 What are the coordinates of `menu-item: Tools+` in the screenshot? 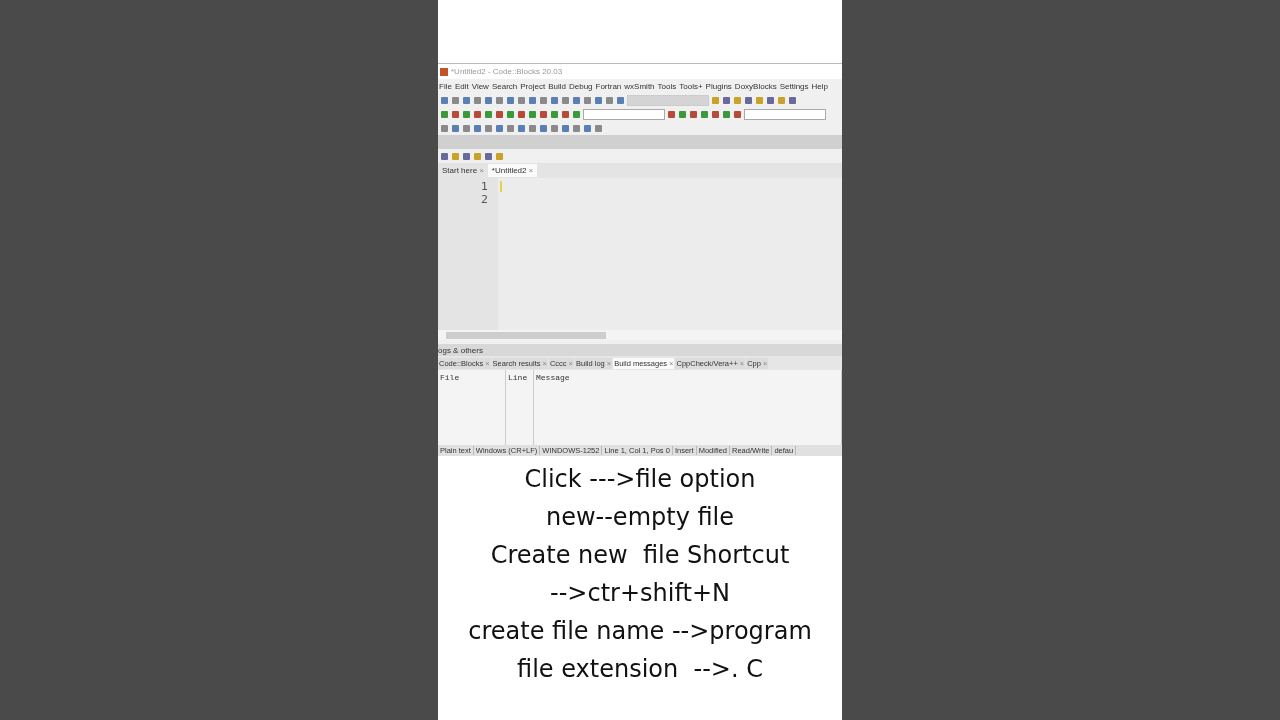 It's located at (691, 86).